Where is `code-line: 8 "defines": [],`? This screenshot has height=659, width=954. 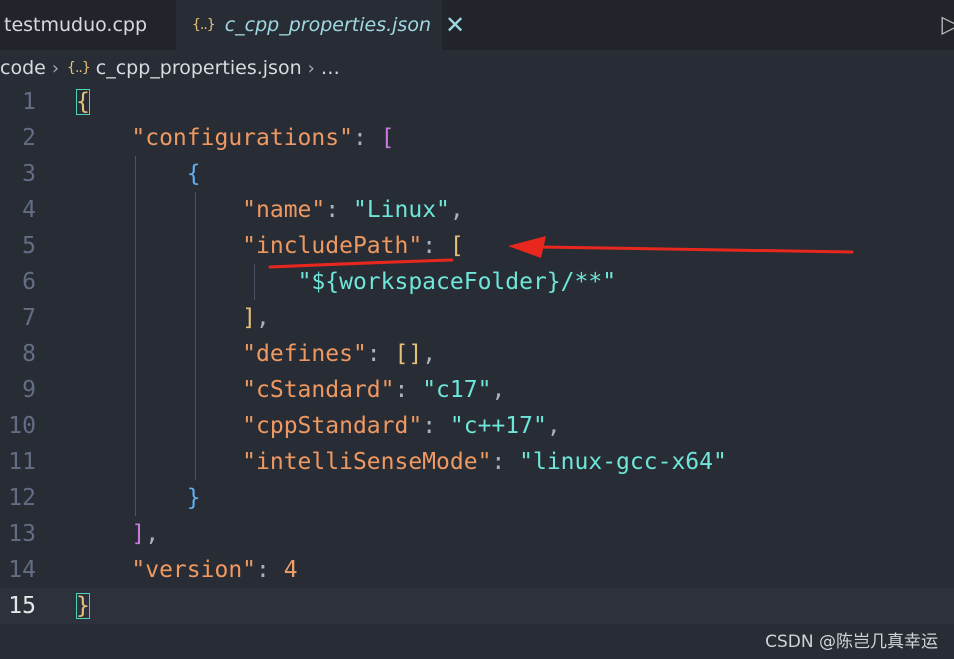
code-line: 8 "defines": [], is located at coordinates (477, 354).